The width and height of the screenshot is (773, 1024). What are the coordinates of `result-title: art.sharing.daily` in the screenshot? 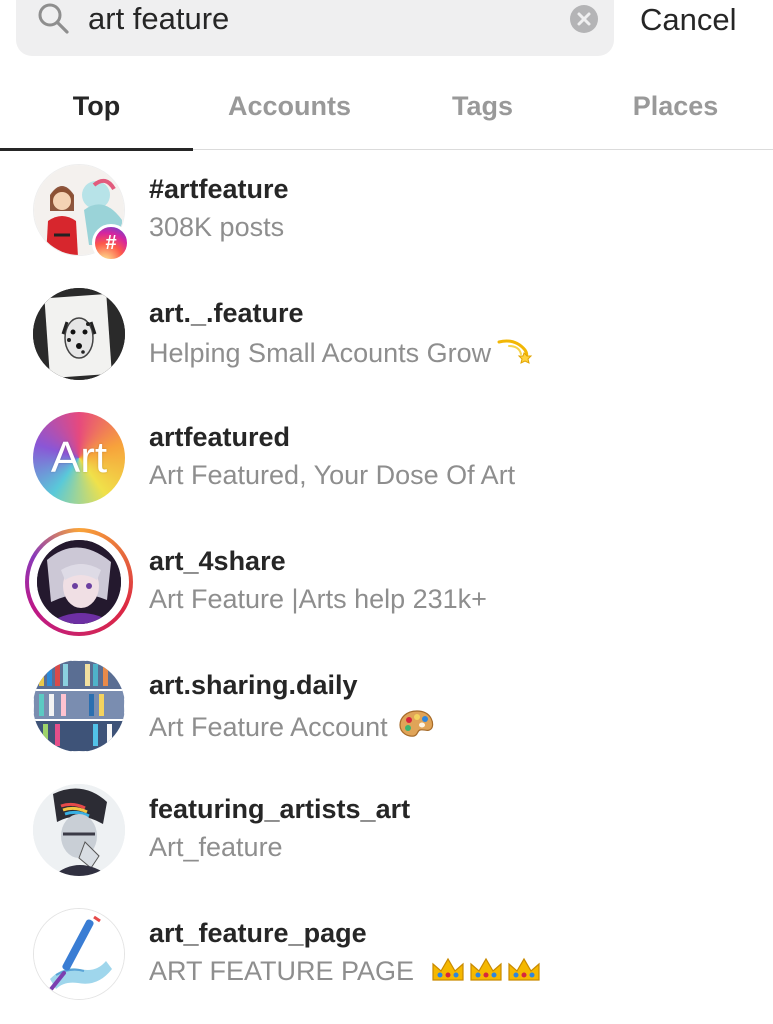 It's located at (253, 685).